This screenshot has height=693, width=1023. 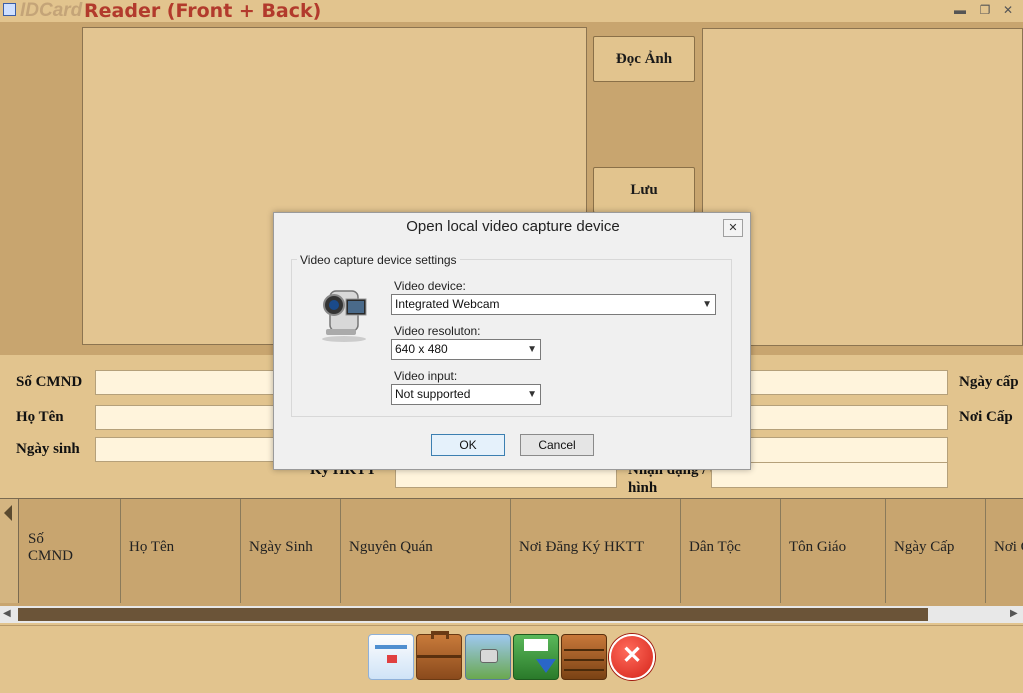 What do you see at coordinates (715, 547) in the screenshot?
I see `column-header-label: Dân Tộc` at bounding box center [715, 547].